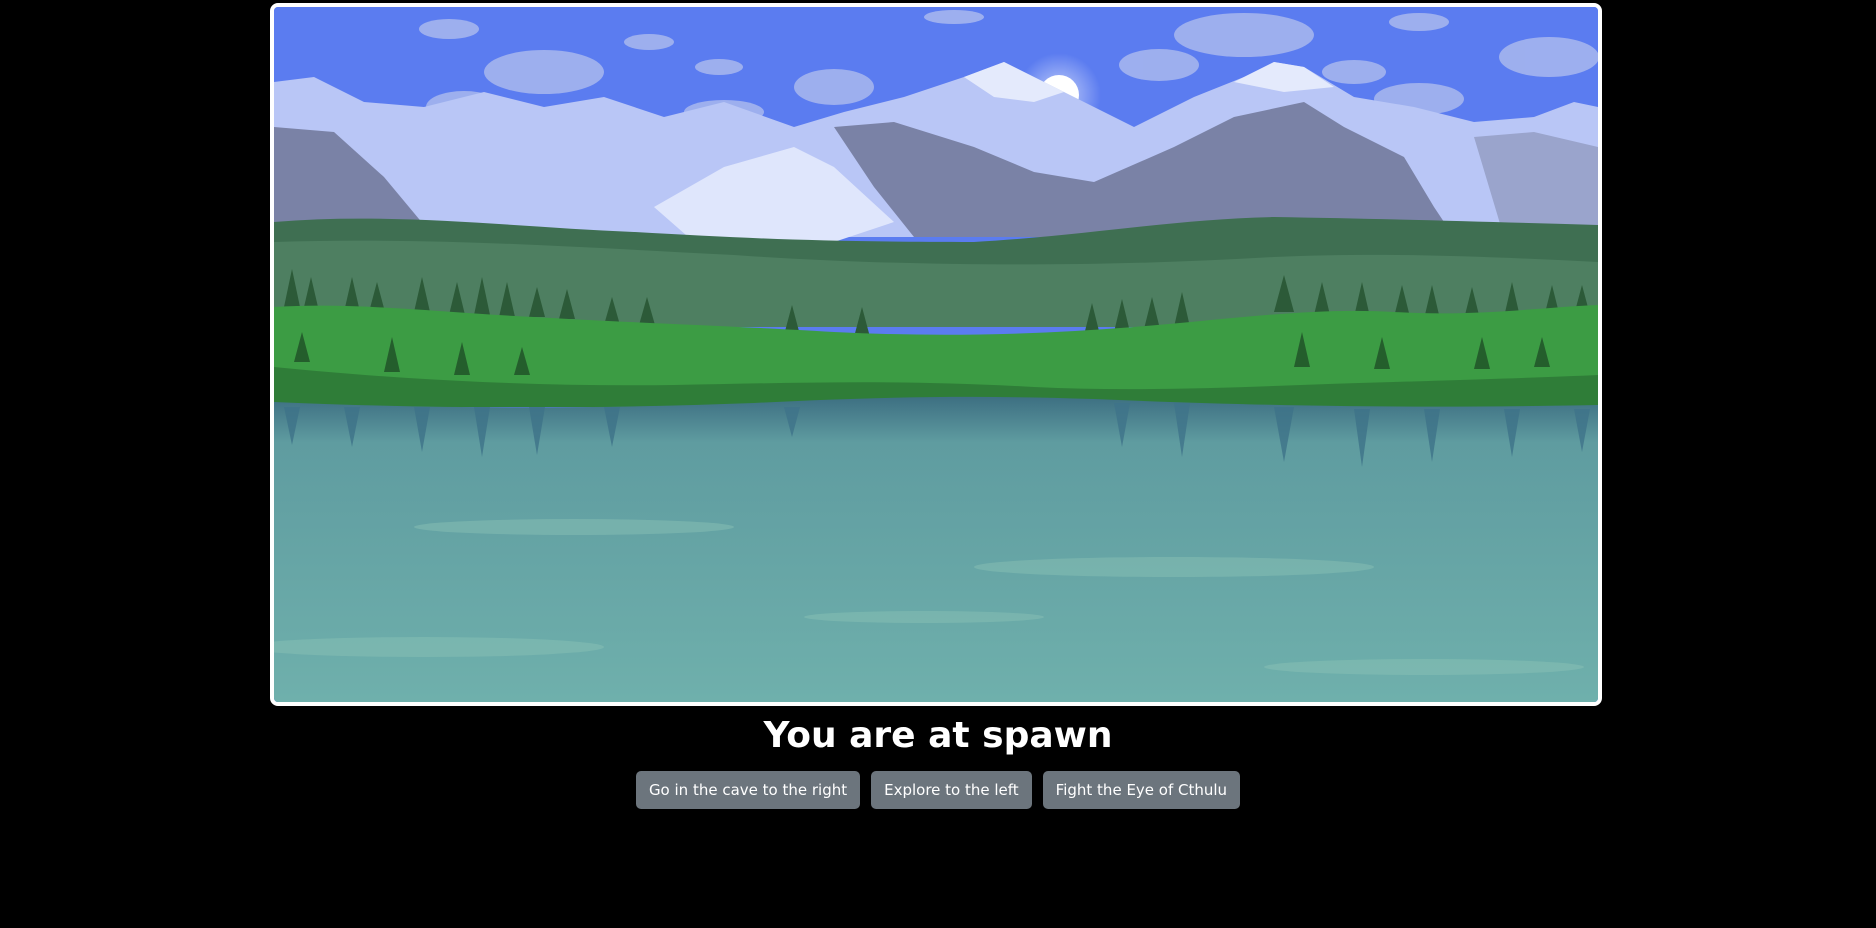  Describe the element at coordinates (748, 790) in the screenshot. I see `go-in-cave-button: Go in the cave to the right` at that location.